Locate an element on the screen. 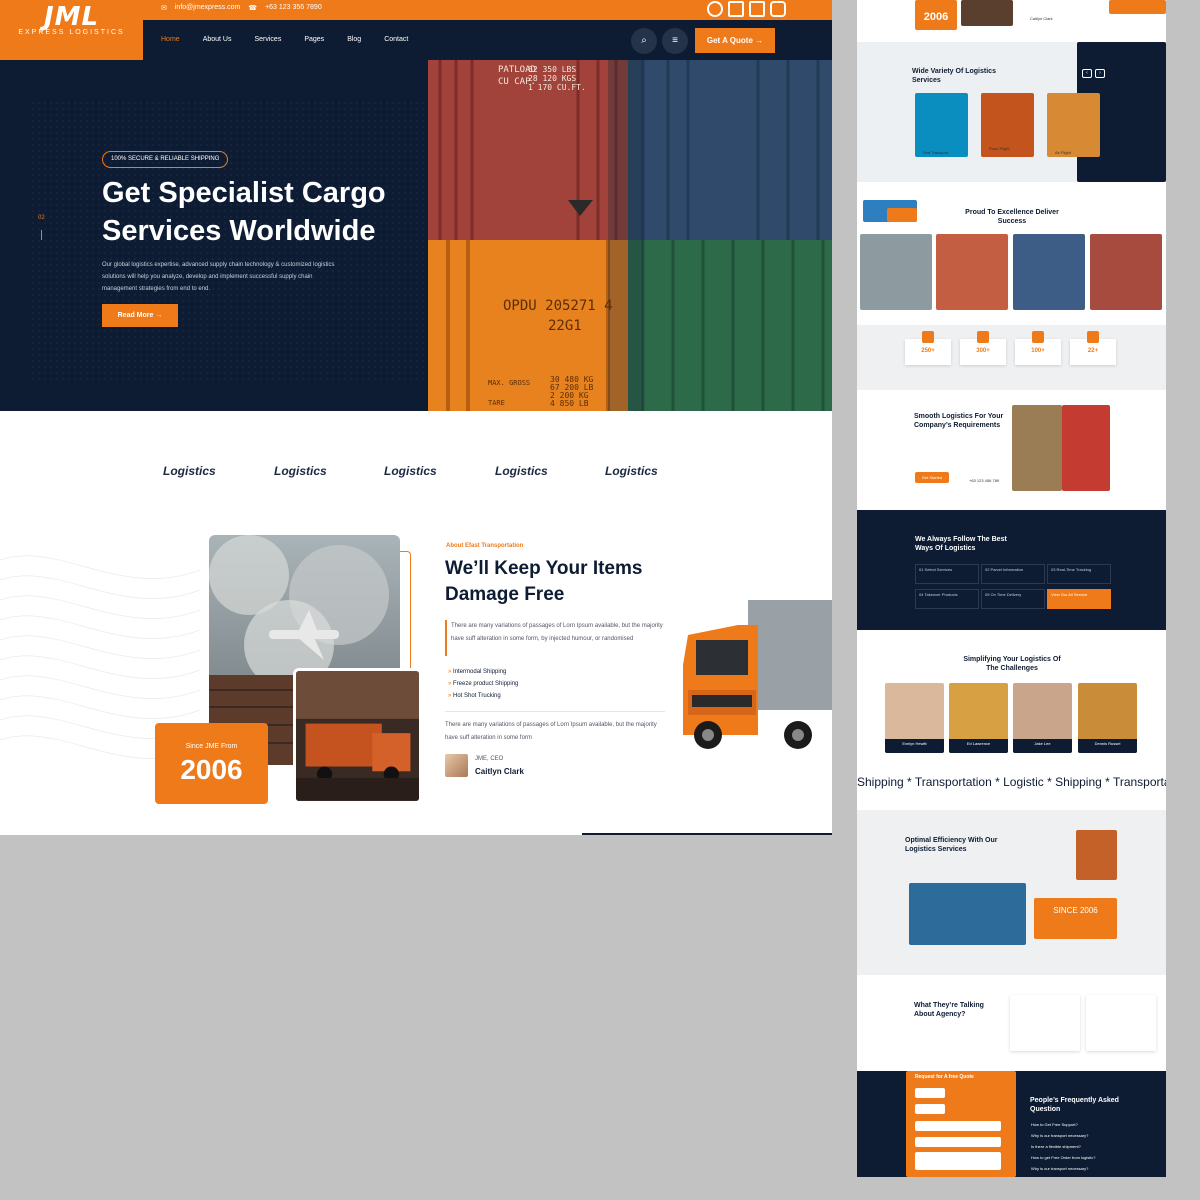 The width and height of the screenshot is (1200, 1200). preview-stat: 250+ is located at coordinates (928, 348).